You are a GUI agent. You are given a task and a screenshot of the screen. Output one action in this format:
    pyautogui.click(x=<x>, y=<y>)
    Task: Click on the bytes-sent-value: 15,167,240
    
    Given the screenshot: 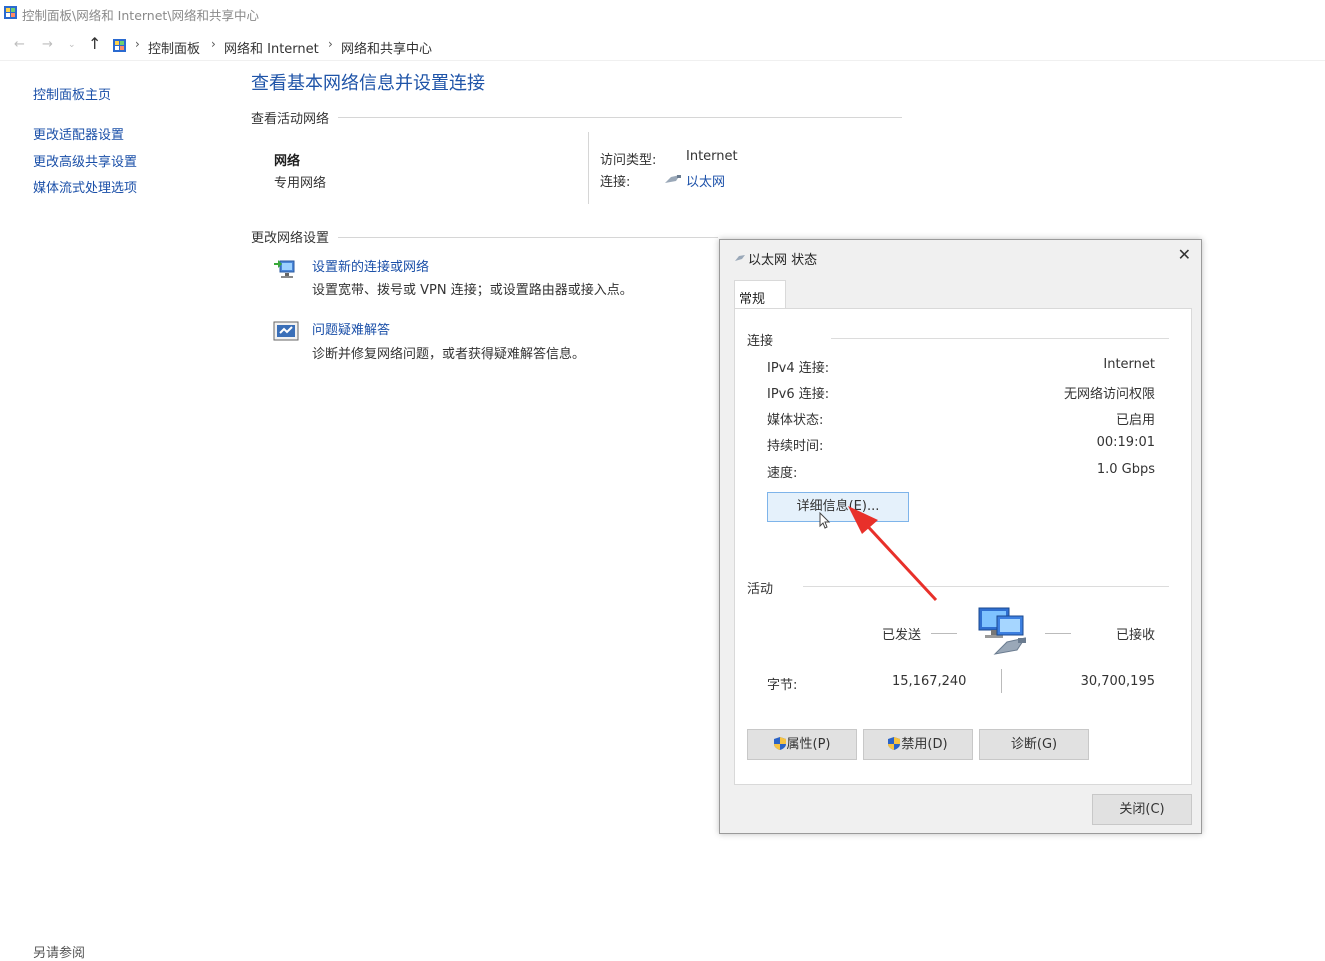 What is the action you would take?
    pyautogui.click(x=929, y=681)
    